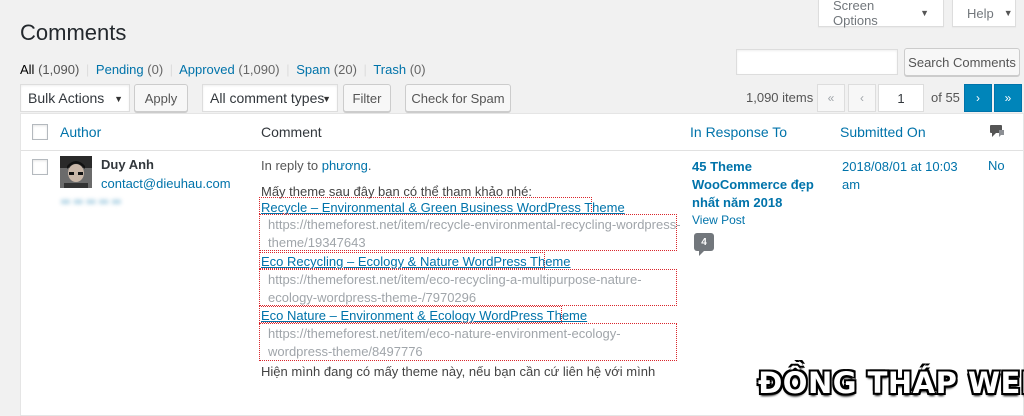  I want to click on watermark-logo: ĐỒNG THÁP WEB, so click(891, 383).